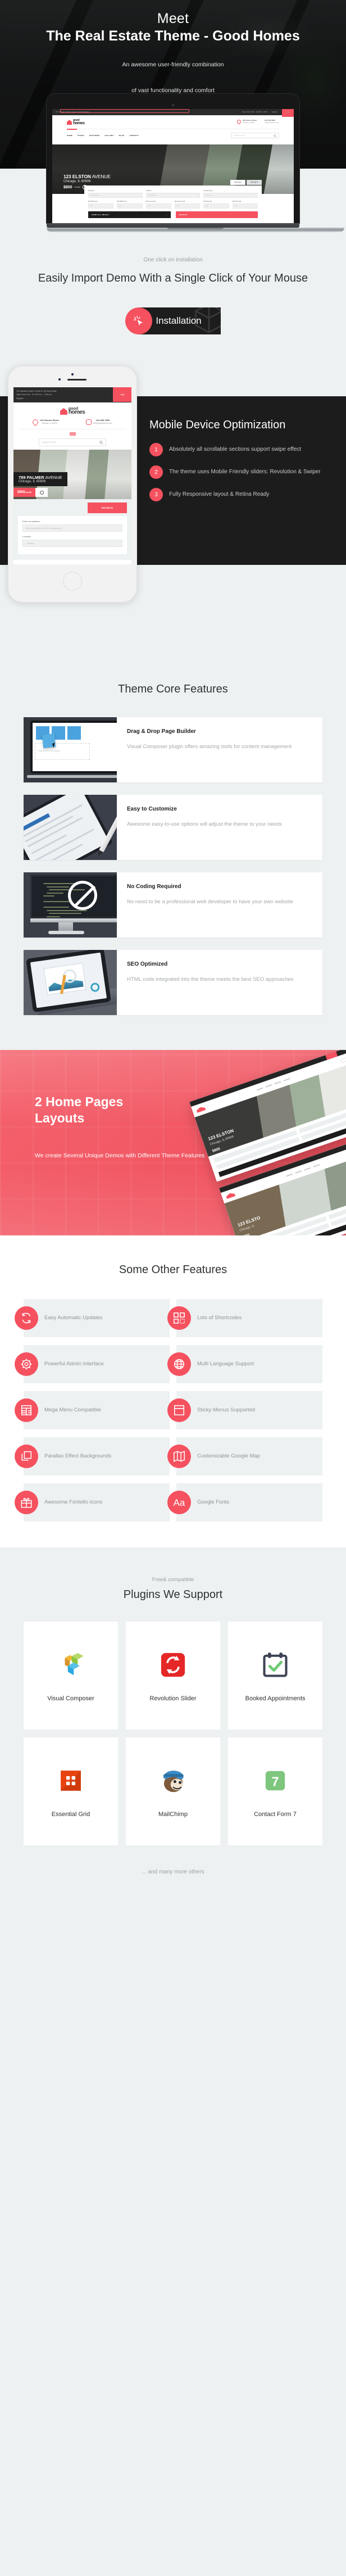 The width and height of the screenshot is (346, 2576). What do you see at coordinates (274, 112) in the screenshot?
I see `site-register-link: Register` at bounding box center [274, 112].